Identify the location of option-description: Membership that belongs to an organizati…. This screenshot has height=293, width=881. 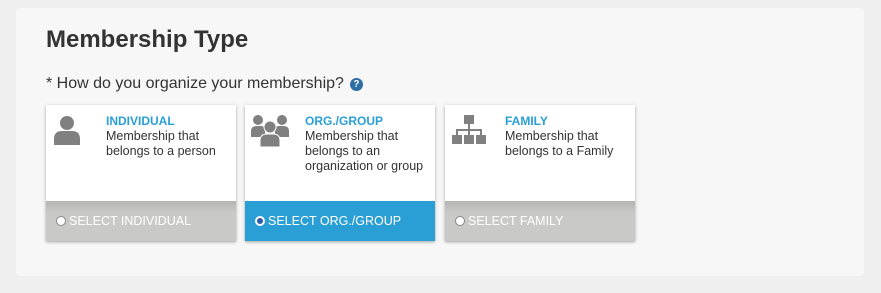
(364, 151).